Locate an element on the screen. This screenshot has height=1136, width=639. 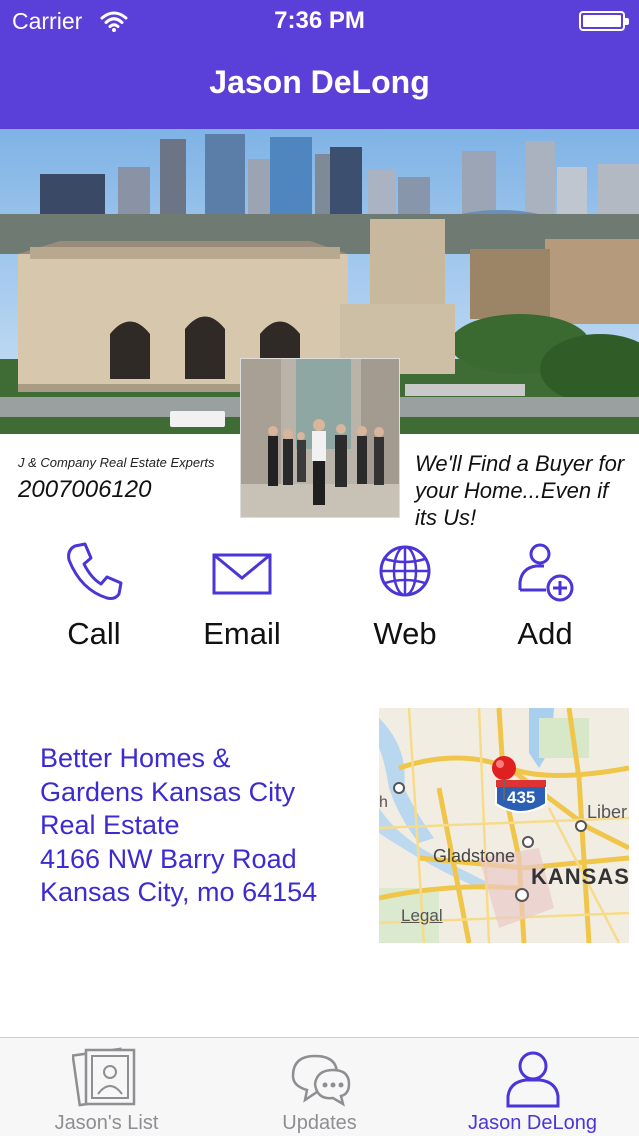
email-label: Email is located at coordinates (242, 633).